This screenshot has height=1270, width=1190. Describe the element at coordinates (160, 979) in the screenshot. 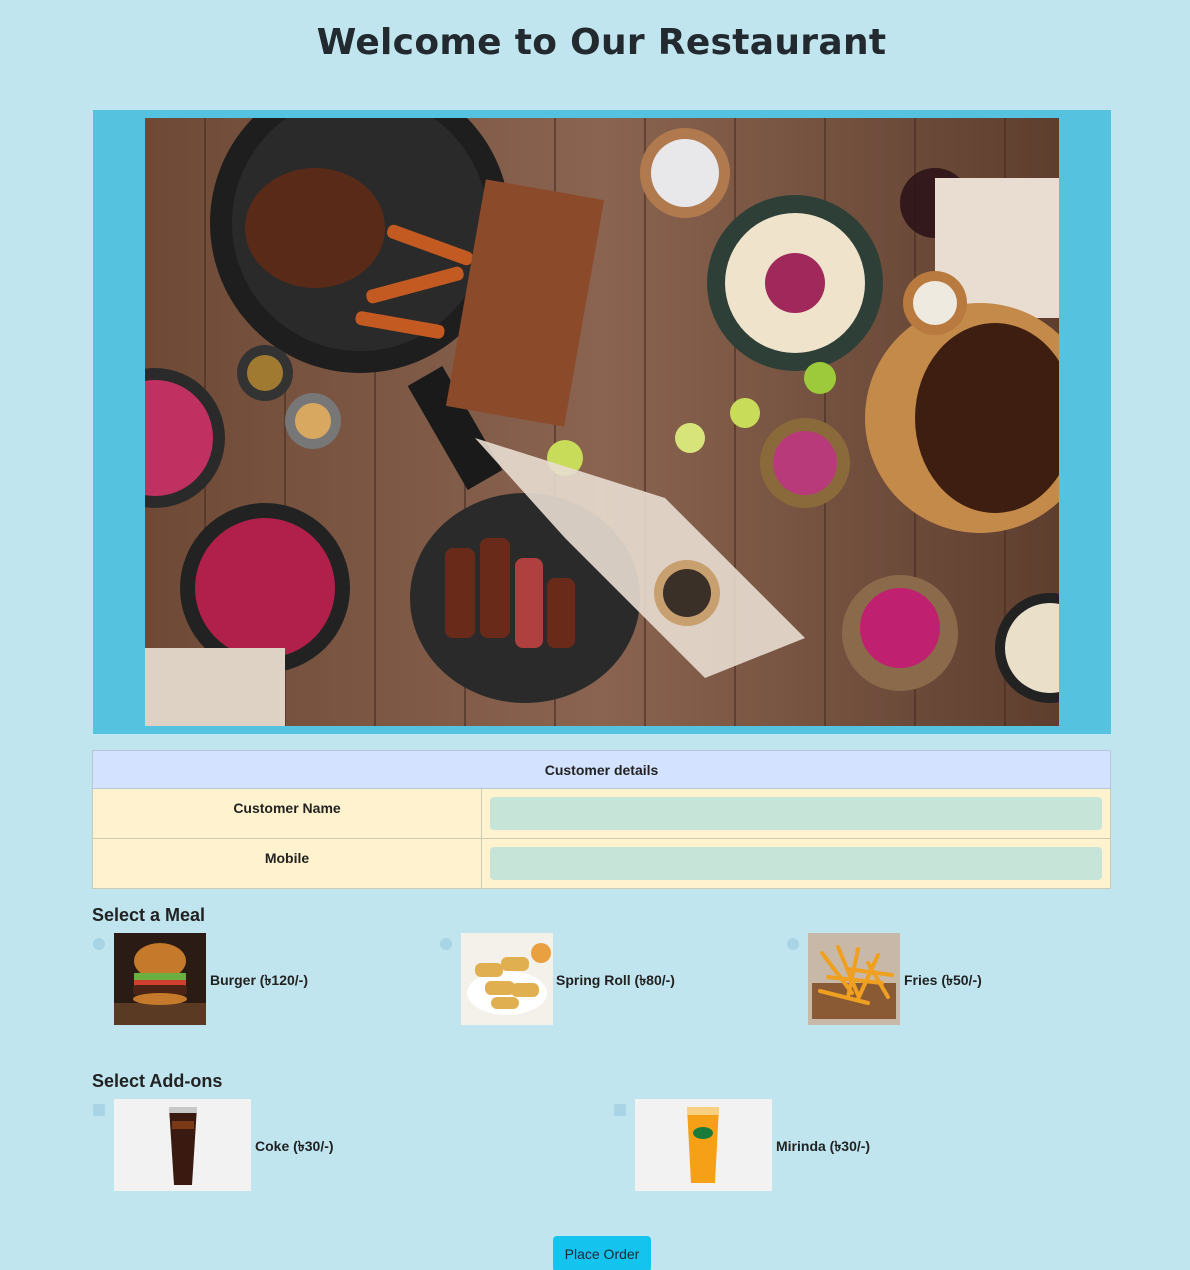

I see `burger-image` at that location.